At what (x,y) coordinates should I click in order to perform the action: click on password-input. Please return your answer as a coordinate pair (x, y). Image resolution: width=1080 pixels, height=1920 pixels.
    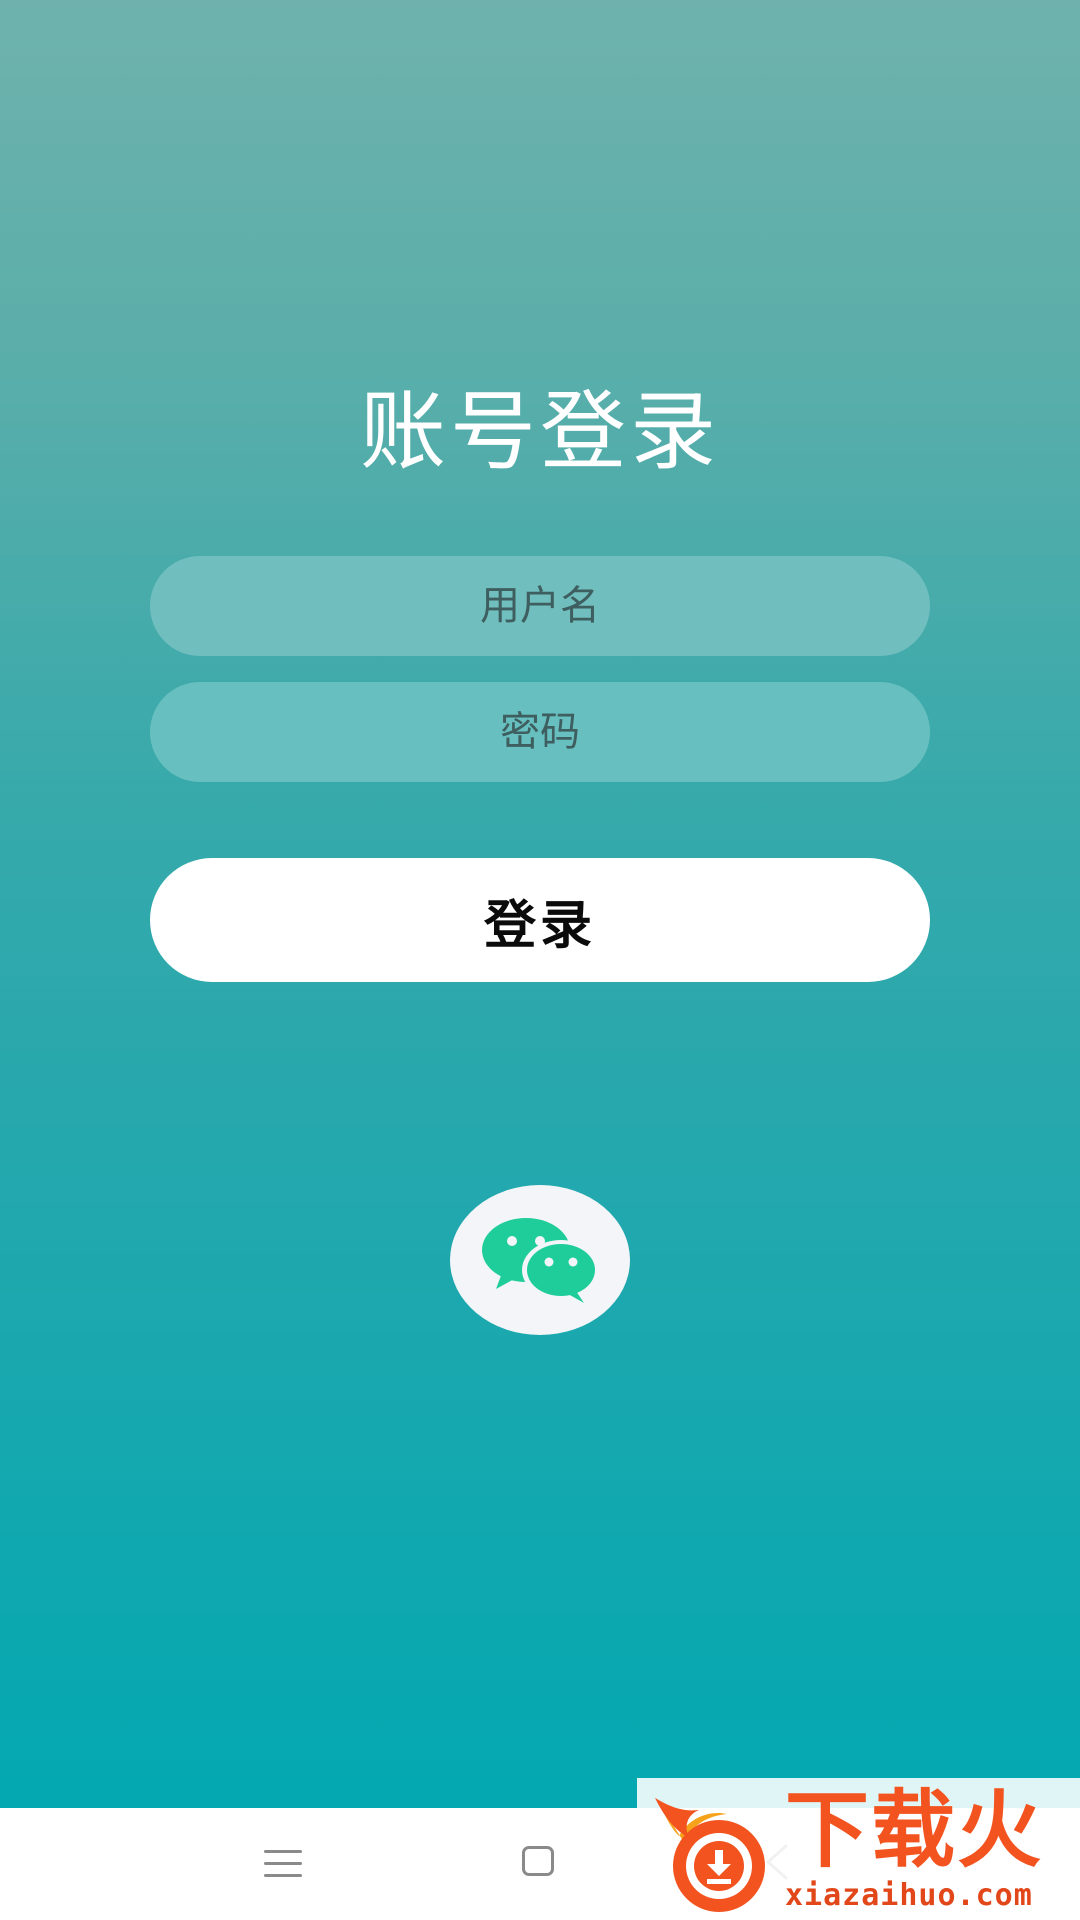
    Looking at the image, I should click on (540, 732).